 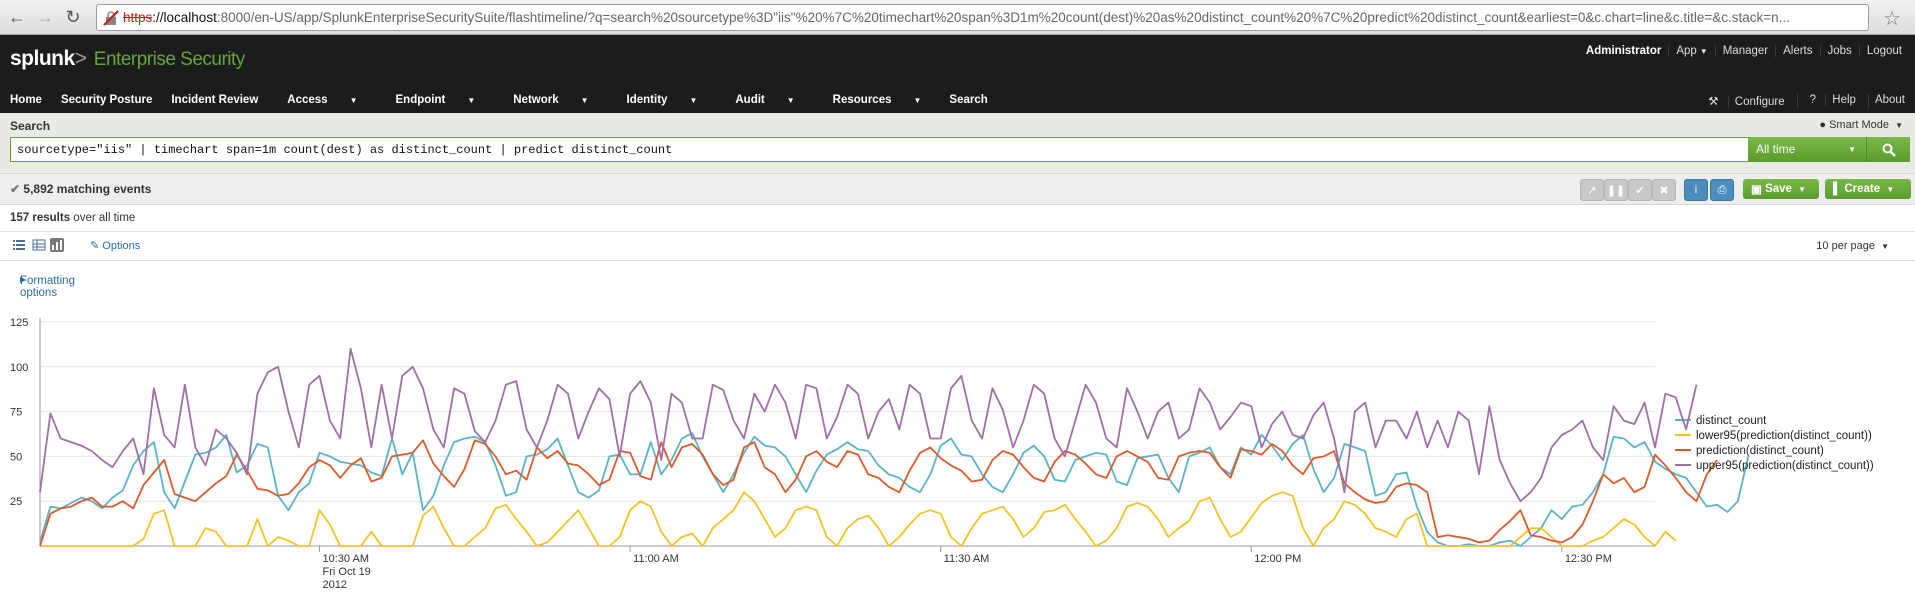 I want to click on alerts-link: Alerts, so click(x=1797, y=51).